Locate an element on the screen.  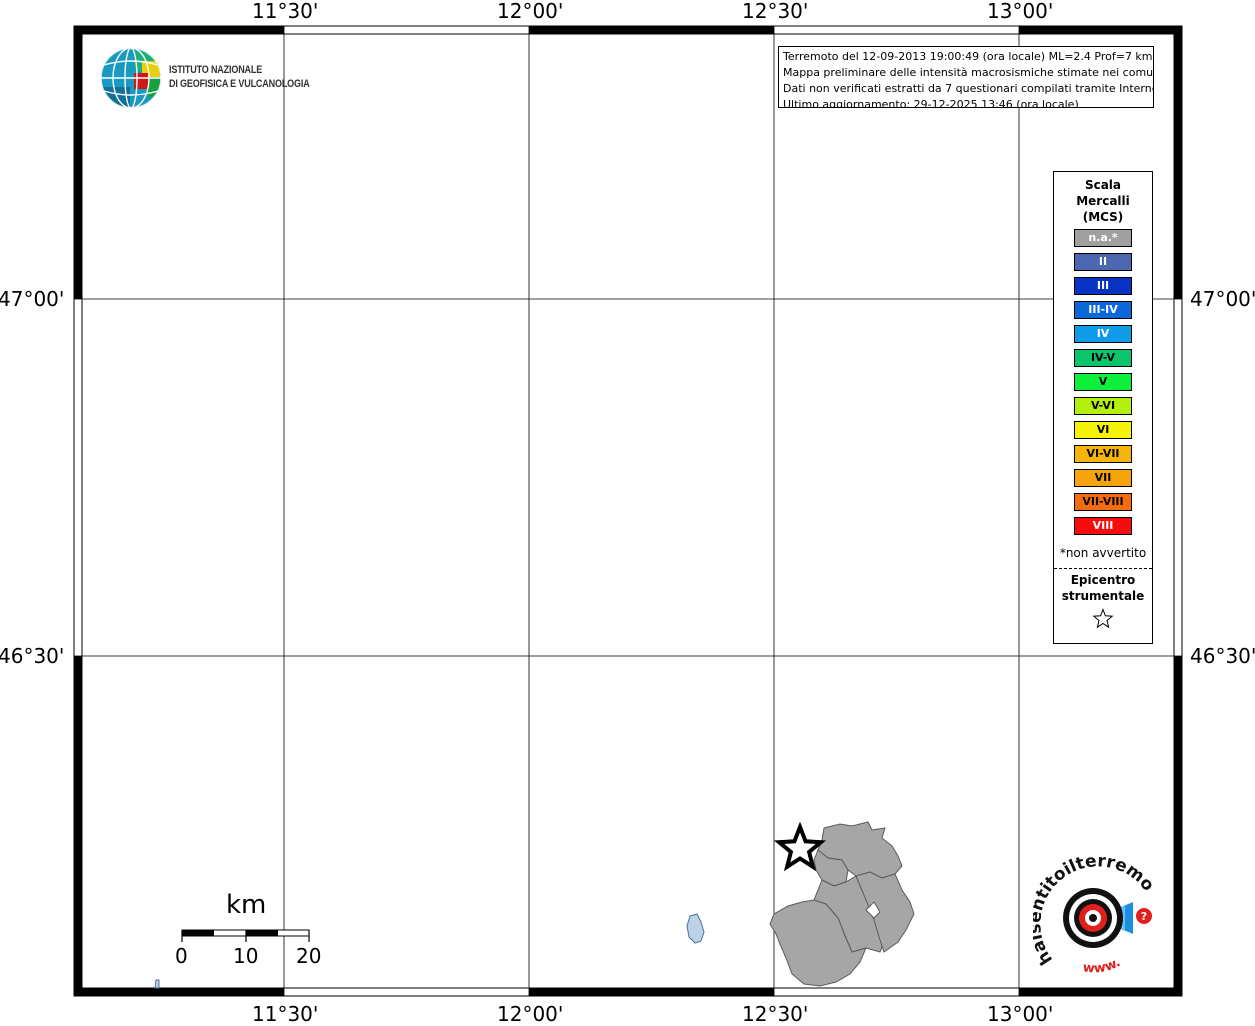
legend-item: III is located at coordinates (1103, 286).